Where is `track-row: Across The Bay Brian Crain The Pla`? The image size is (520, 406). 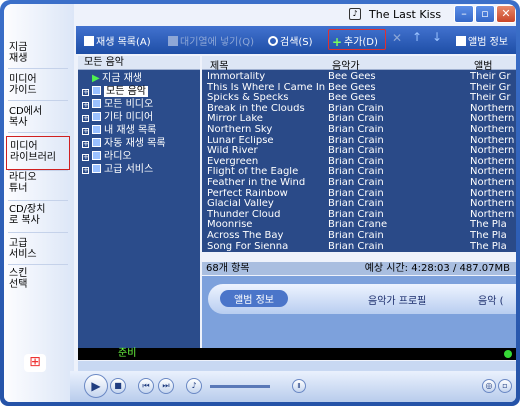 track-row: Across The Bay Brian Crain The Pla is located at coordinates (359, 236).